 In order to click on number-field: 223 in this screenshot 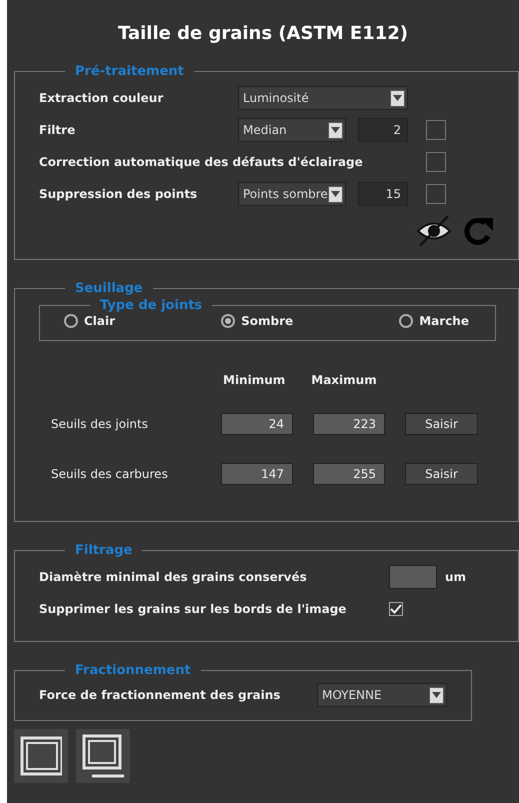, I will do `click(349, 424)`.